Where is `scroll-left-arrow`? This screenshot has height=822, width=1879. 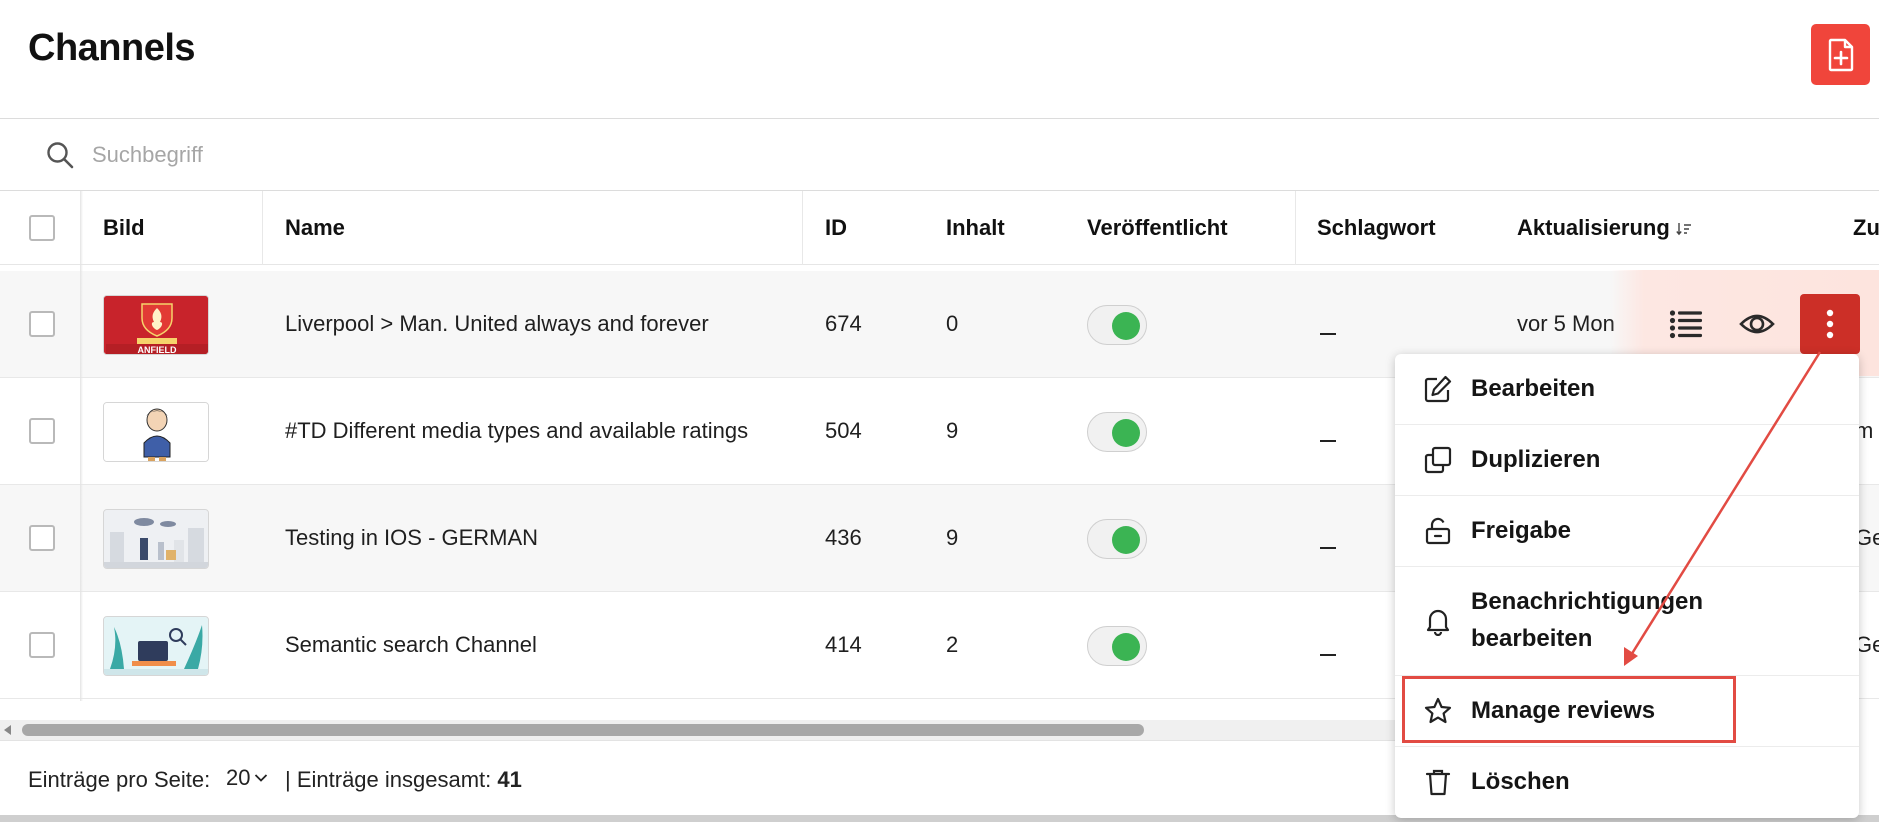
scroll-left-arrow is located at coordinates (7, 730).